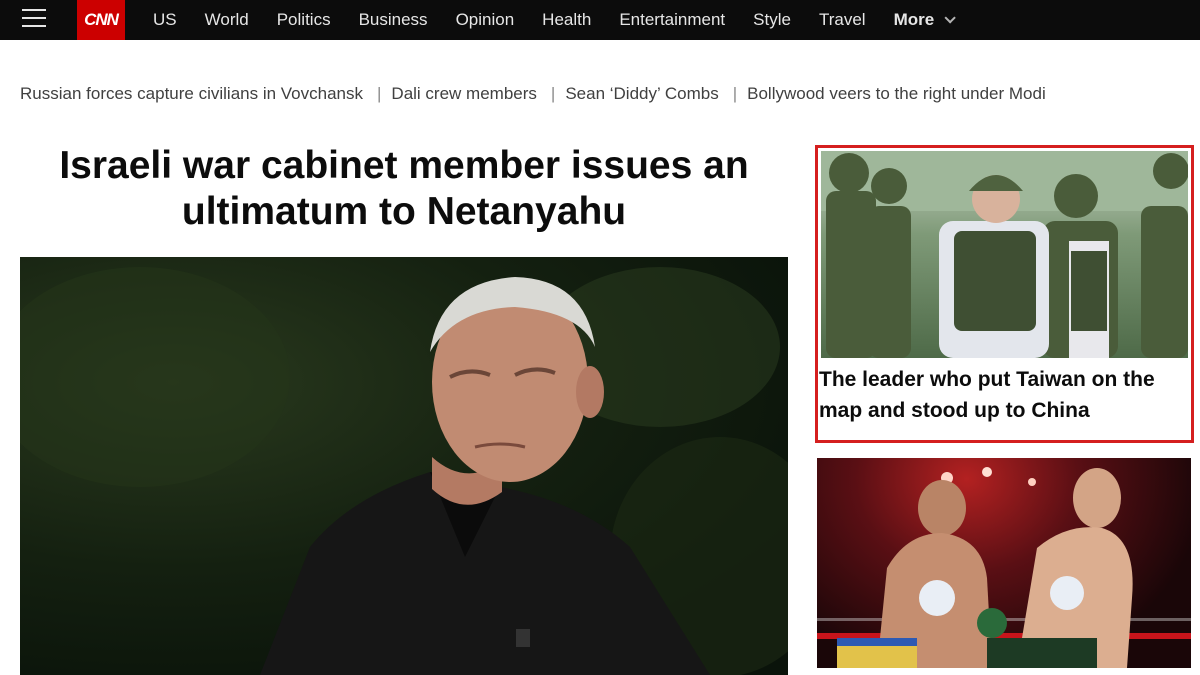 This screenshot has height=675, width=1200. Describe the element at coordinates (227, 20) in the screenshot. I see `nav-item-world: World` at that location.